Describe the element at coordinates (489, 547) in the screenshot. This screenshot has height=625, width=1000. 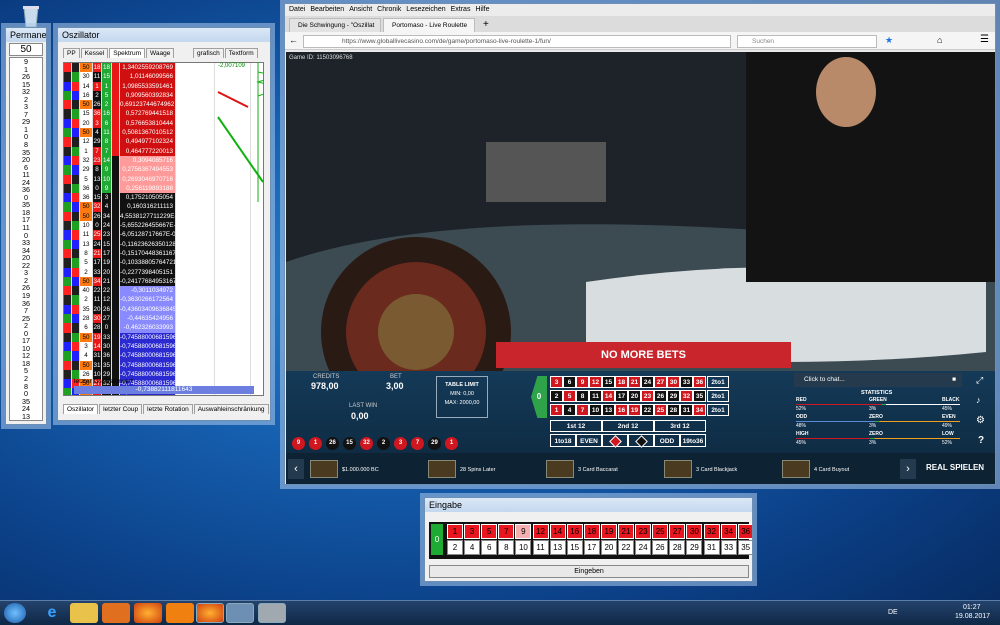
I see `eingabe-number-6: 6` at that location.